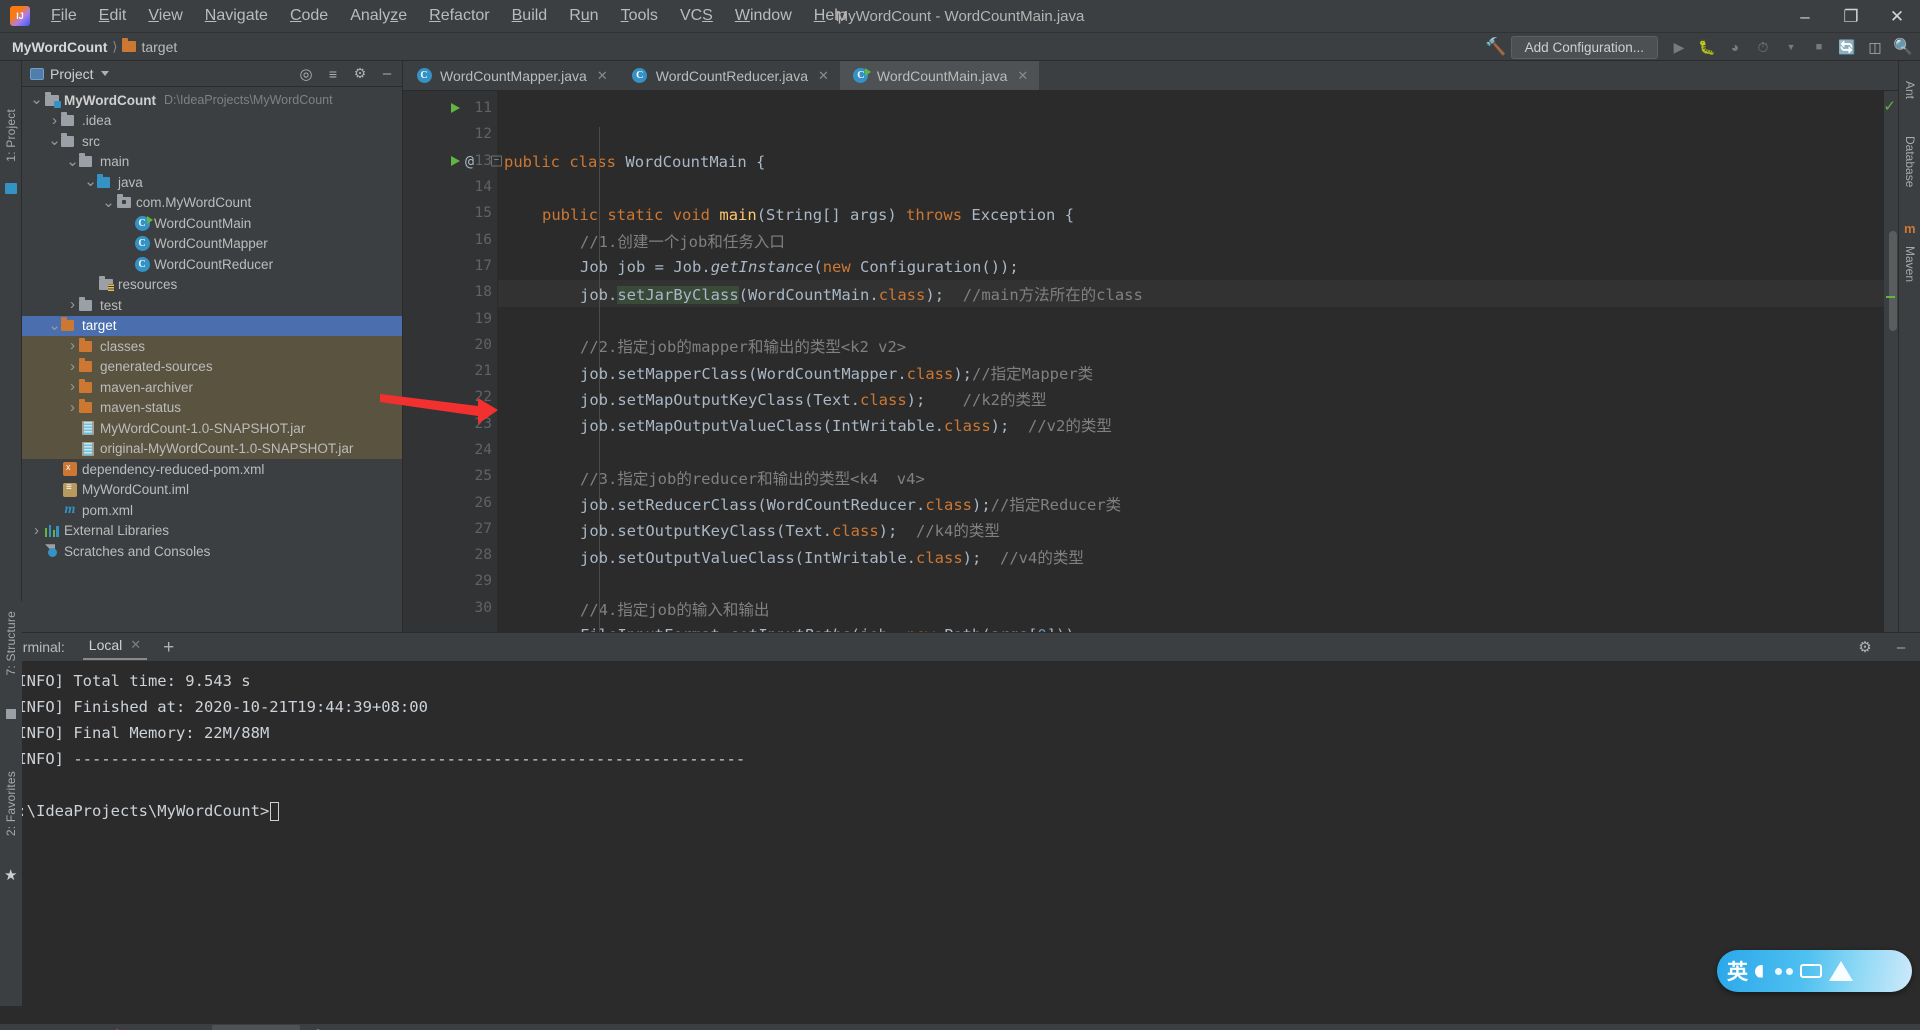  I want to click on bottom-window-problems: ❗ 6: Problems, so click(155, 1027).